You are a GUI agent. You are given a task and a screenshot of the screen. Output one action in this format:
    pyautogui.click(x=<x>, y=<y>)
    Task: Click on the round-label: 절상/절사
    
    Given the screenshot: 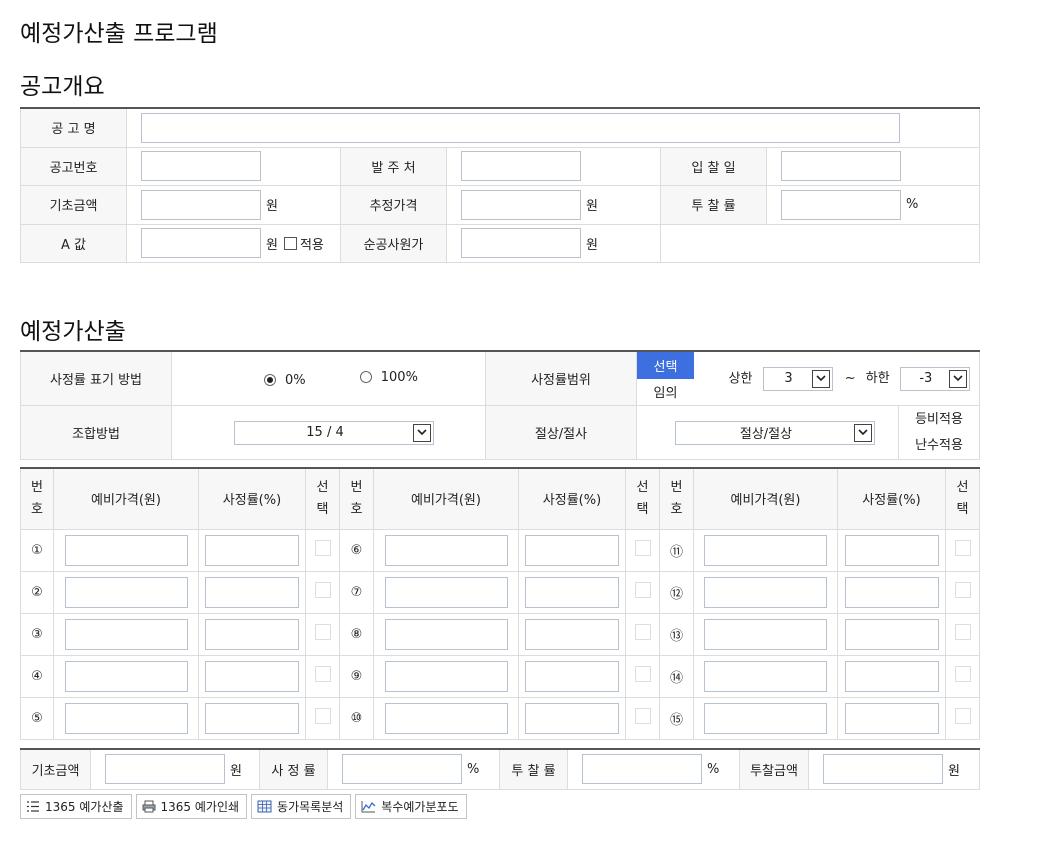 What is the action you would take?
    pyautogui.click(x=561, y=432)
    